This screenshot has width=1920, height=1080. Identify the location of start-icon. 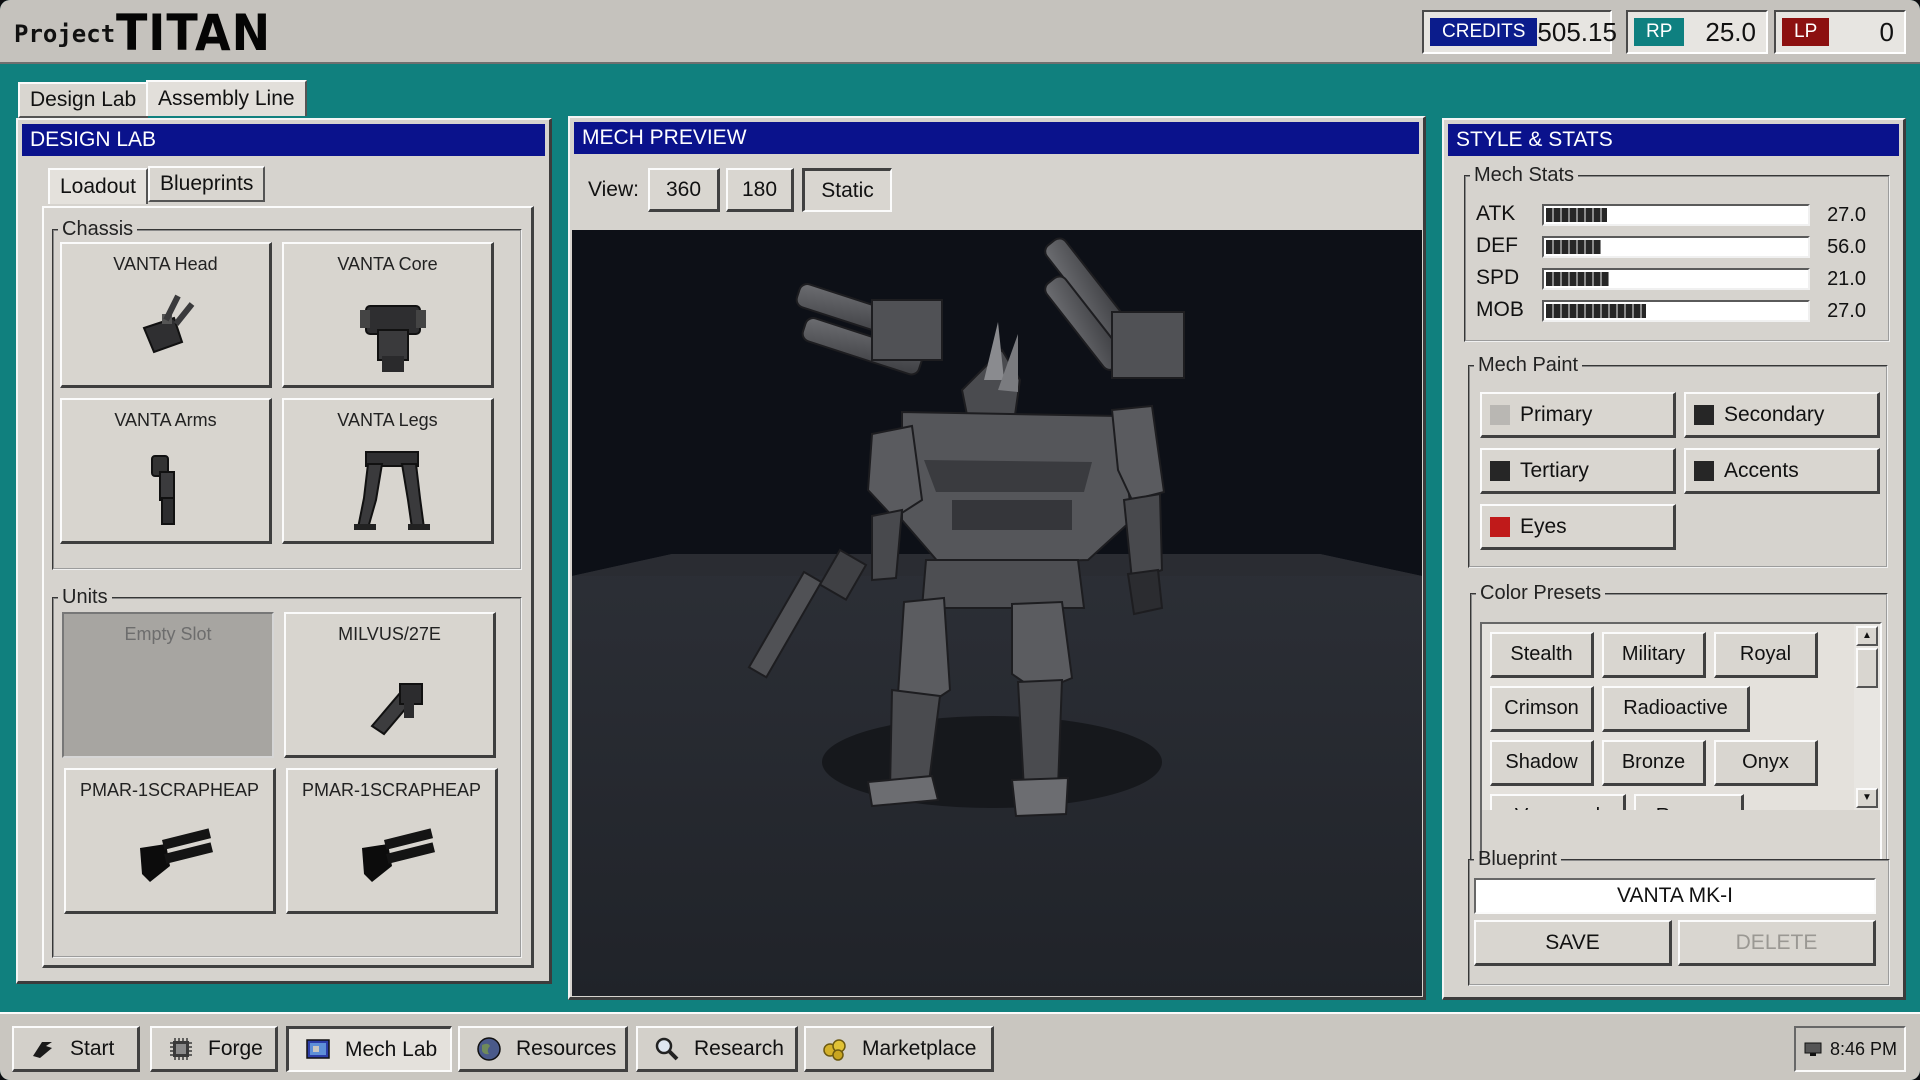
(42, 1049).